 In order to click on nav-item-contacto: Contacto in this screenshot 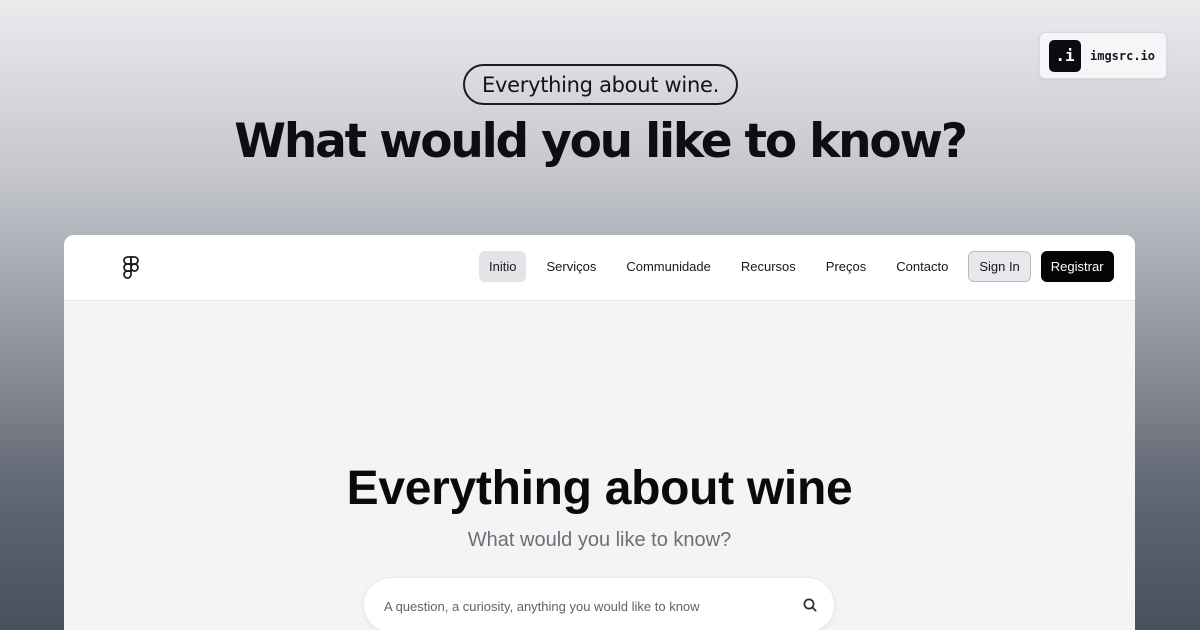, I will do `click(922, 266)`.